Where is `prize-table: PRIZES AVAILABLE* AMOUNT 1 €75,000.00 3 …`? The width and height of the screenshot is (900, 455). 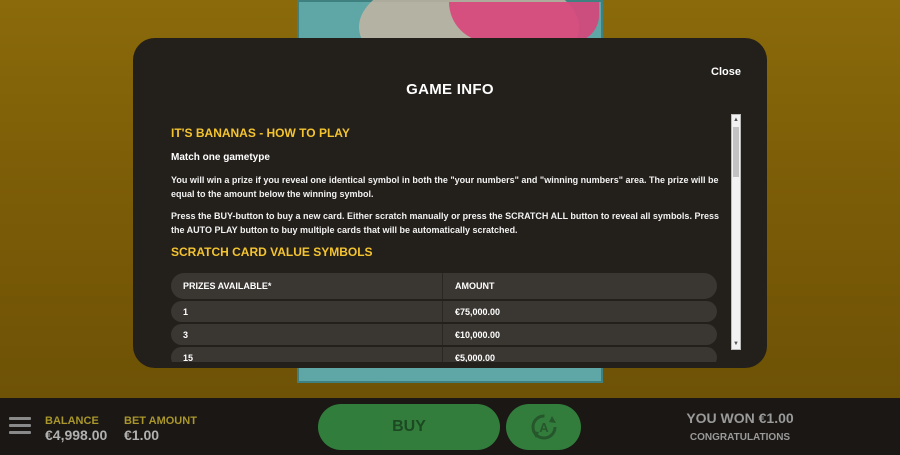
prize-table: PRIZES AVAILABLE* AMOUNT 1 €75,000.00 3 … is located at coordinates (444, 317).